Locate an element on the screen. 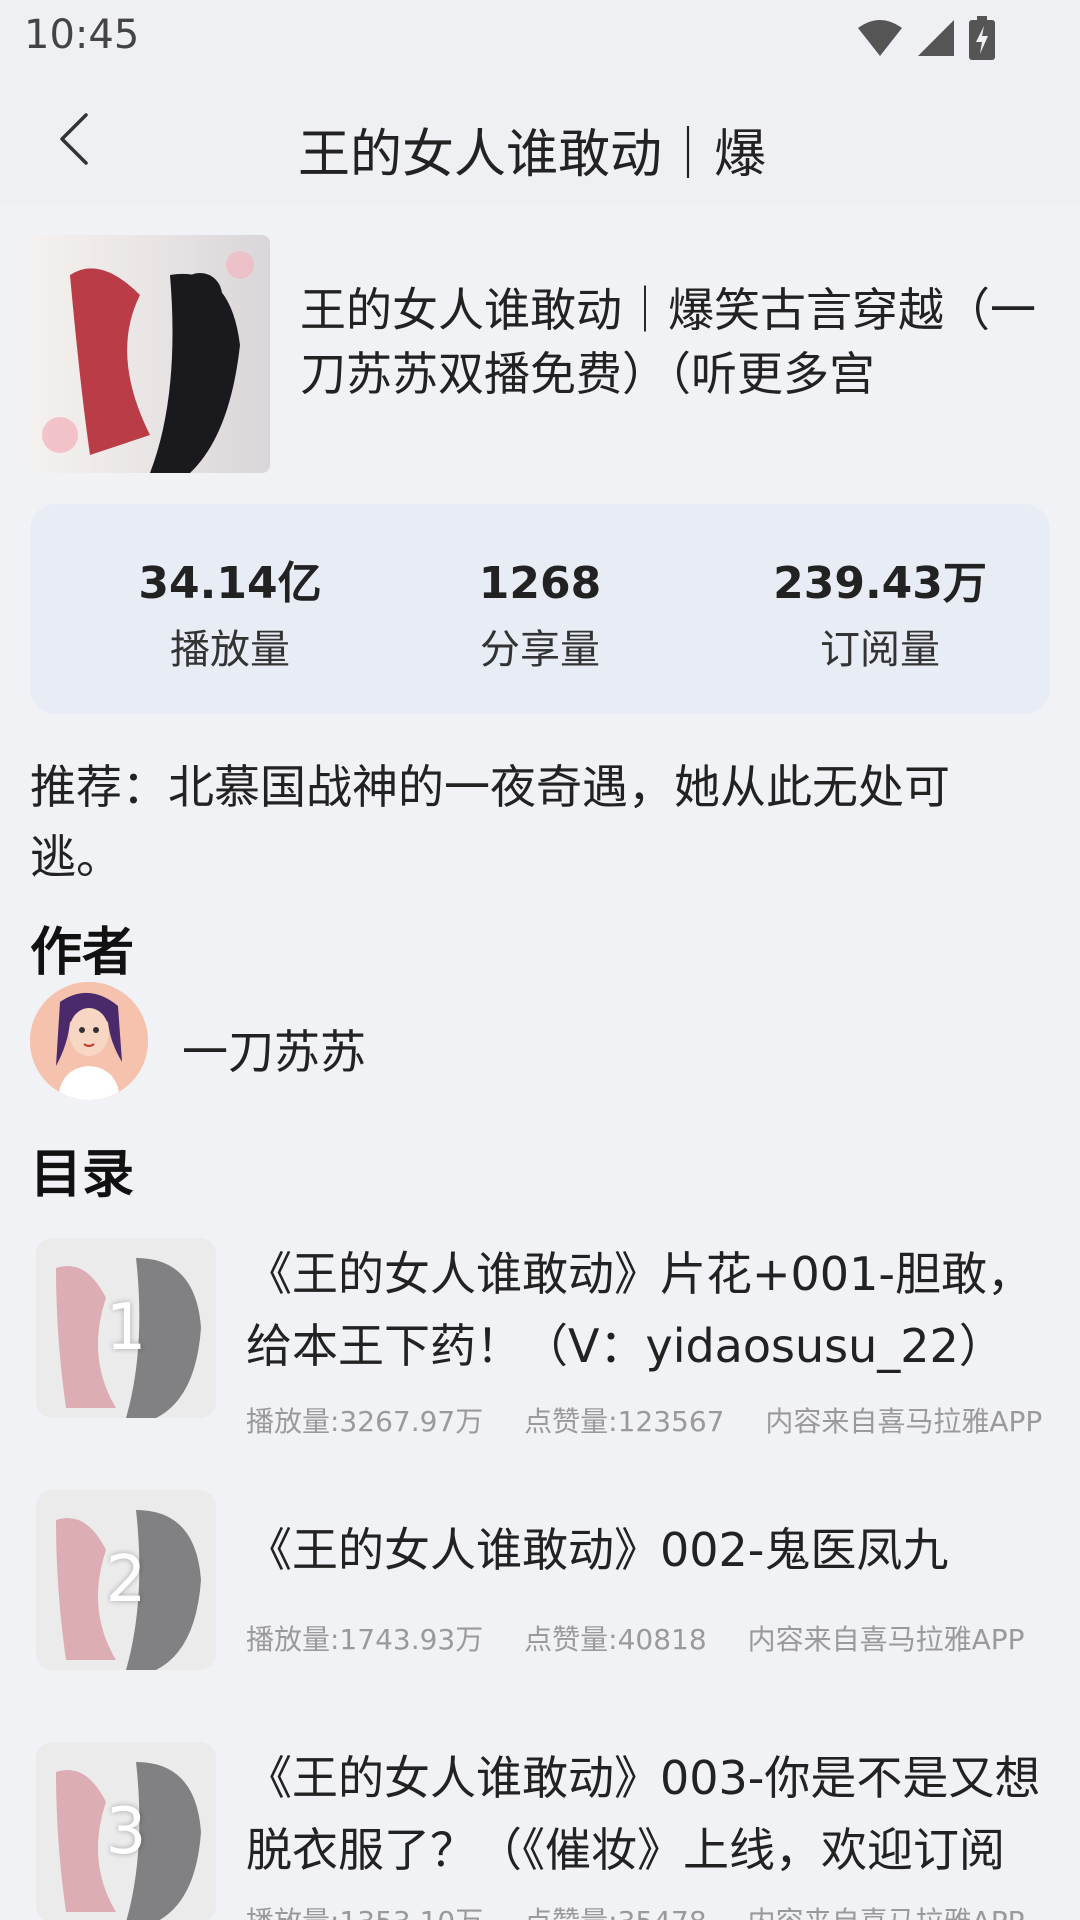 The width and height of the screenshot is (1080, 1920). episode-meta: 播放量:1353.10万 点赞量:35478 内容来自喜马拉雅APP is located at coordinates (651, 1910).